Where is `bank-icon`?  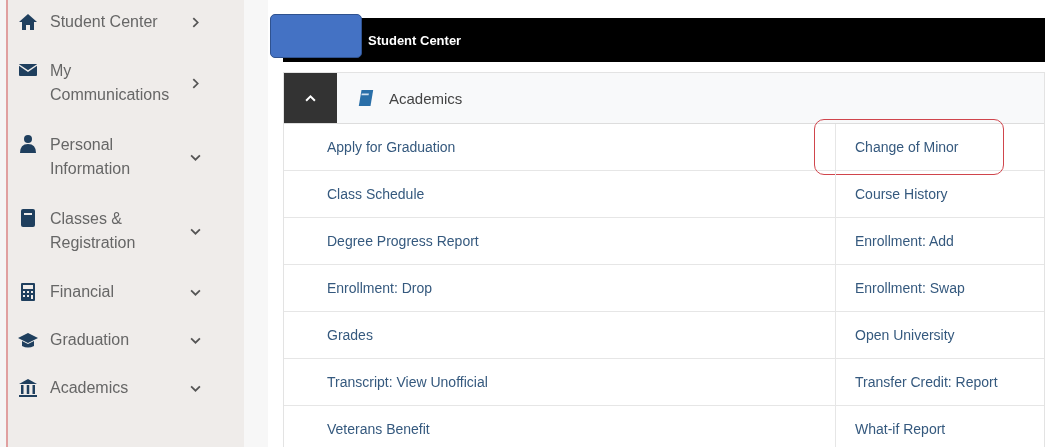
bank-icon is located at coordinates (28, 388).